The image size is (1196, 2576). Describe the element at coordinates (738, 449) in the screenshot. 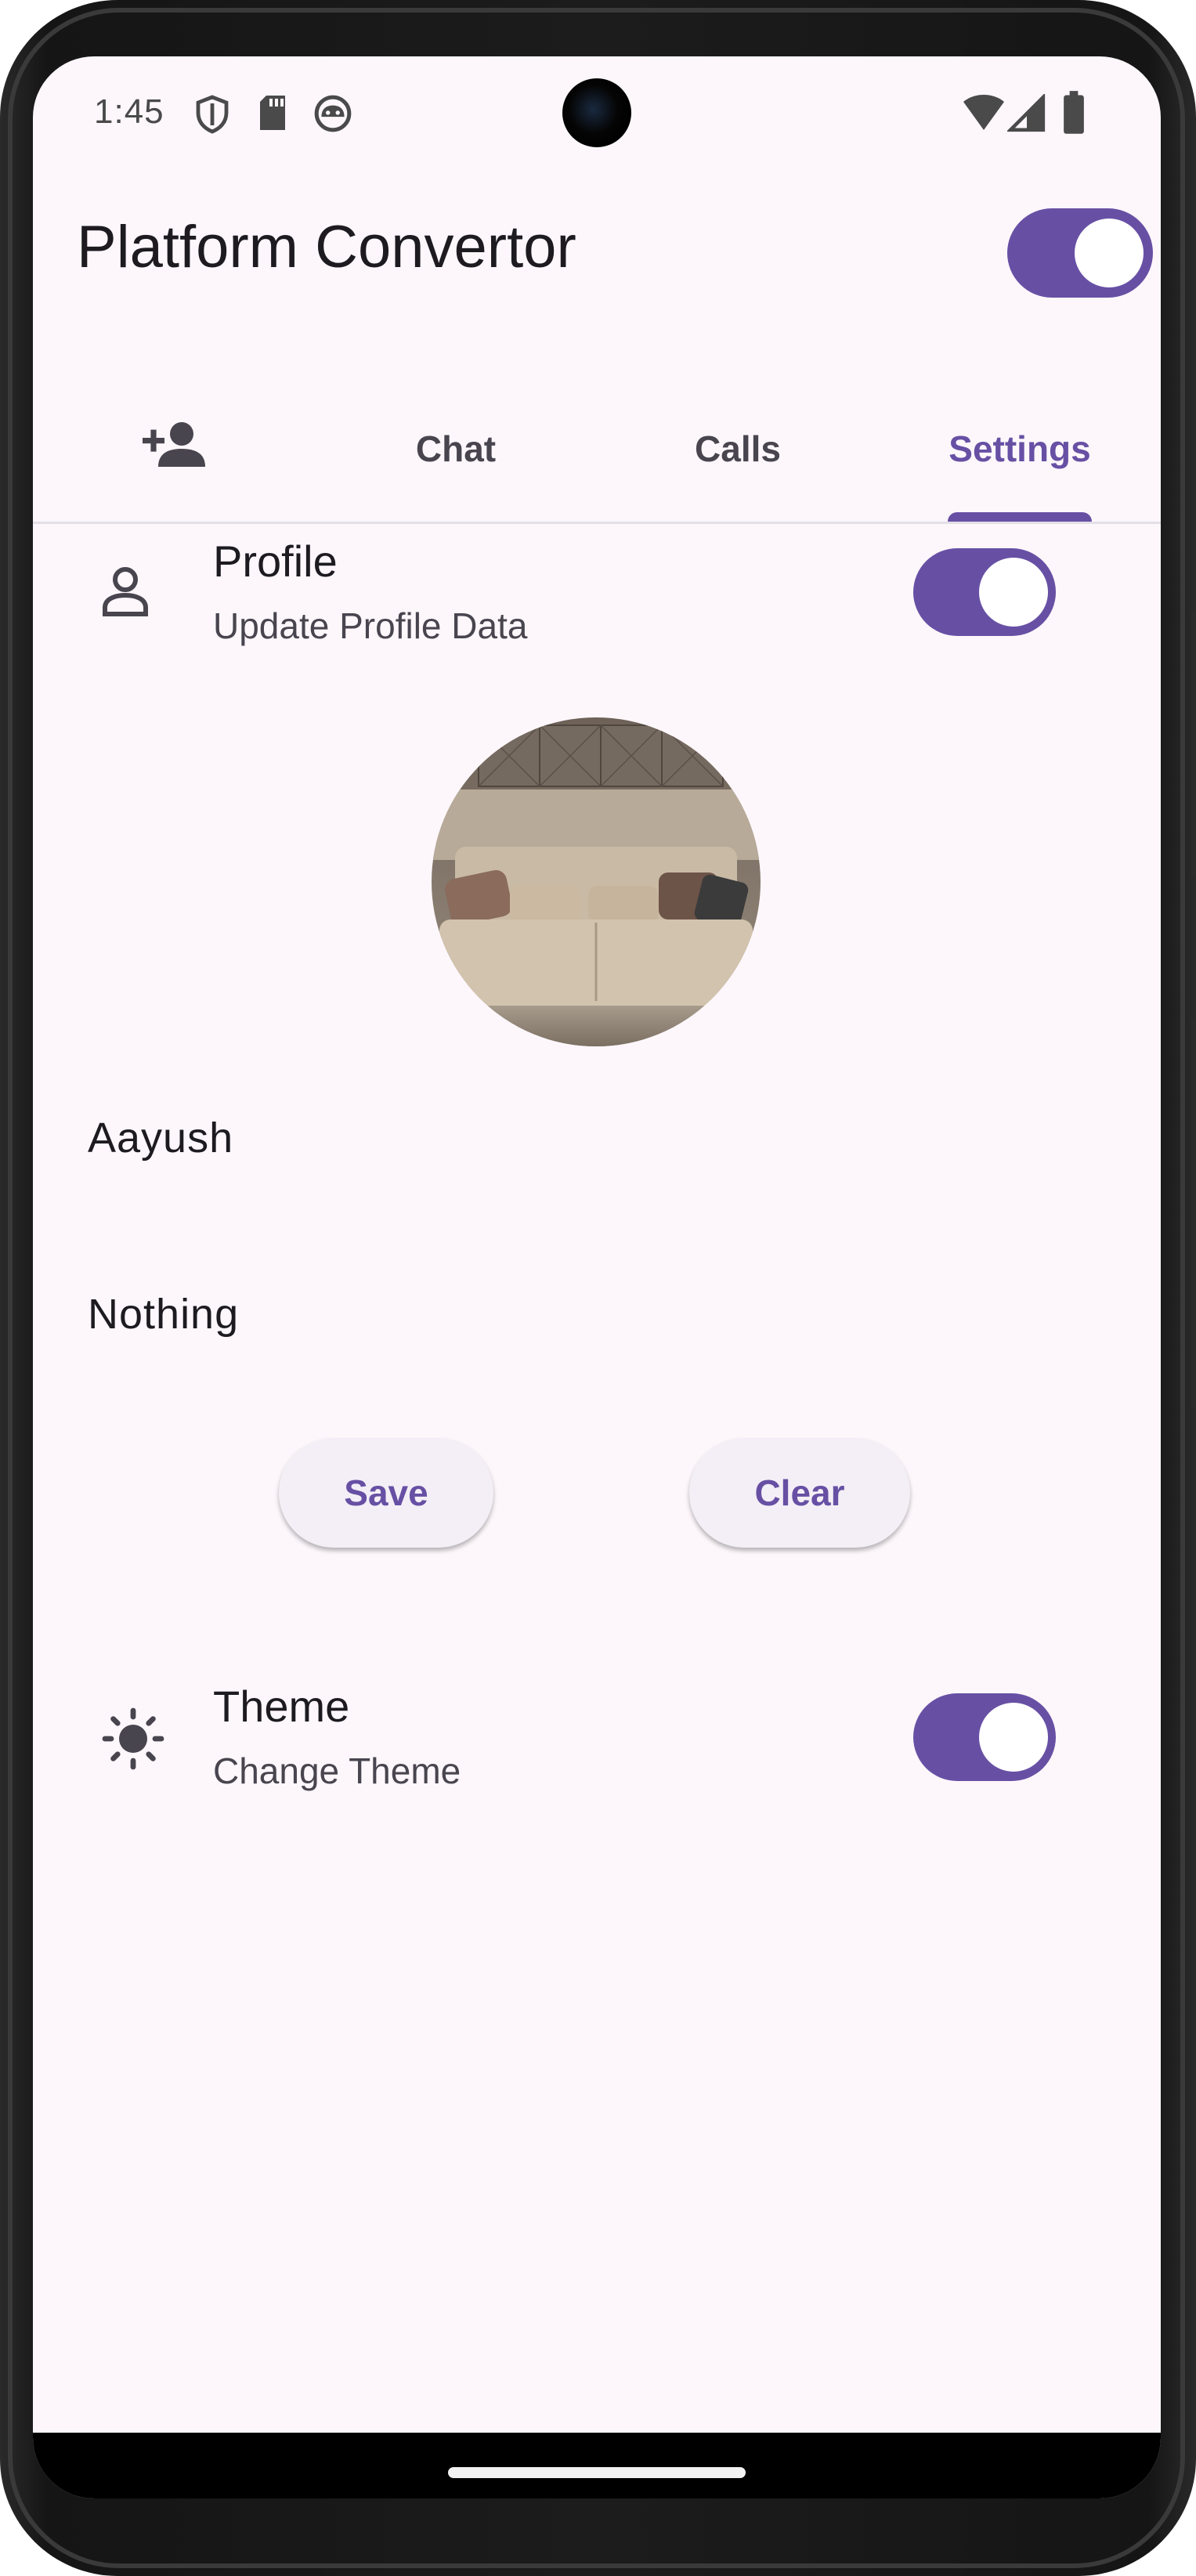

I see `tab-calls: Calls` at that location.